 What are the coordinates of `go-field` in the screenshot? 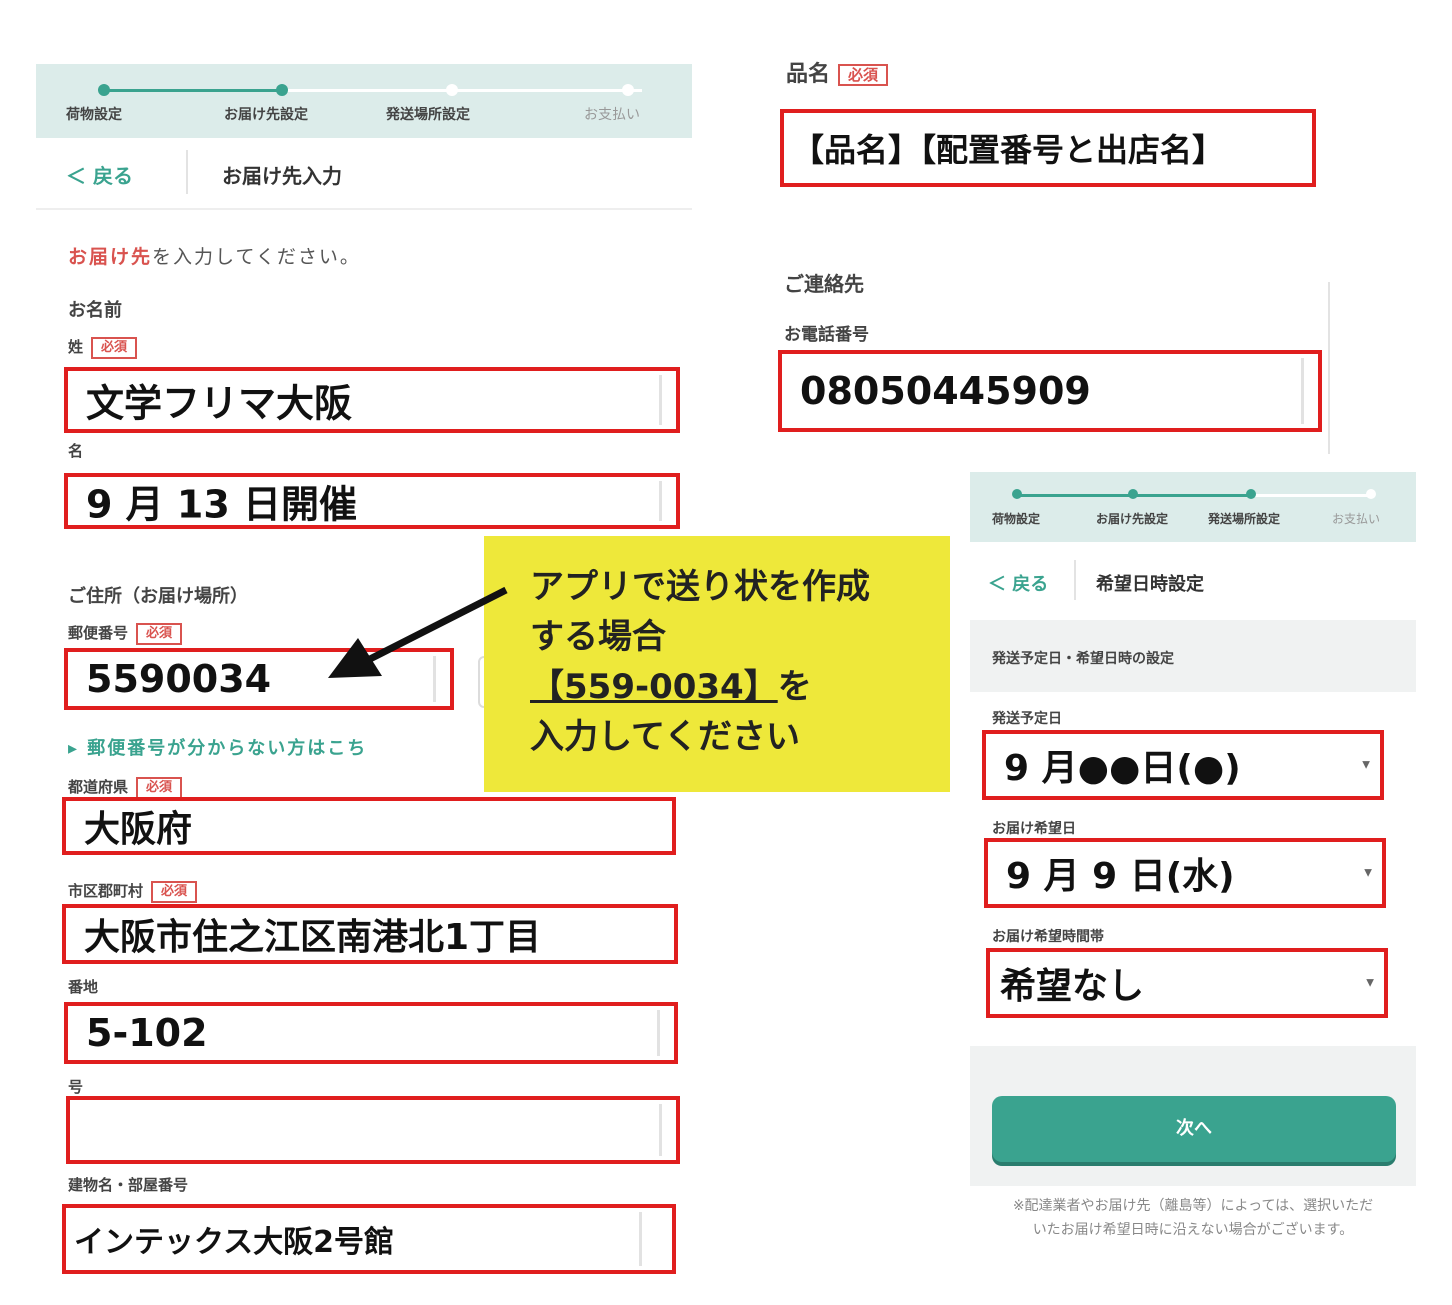 It's located at (373, 1130).